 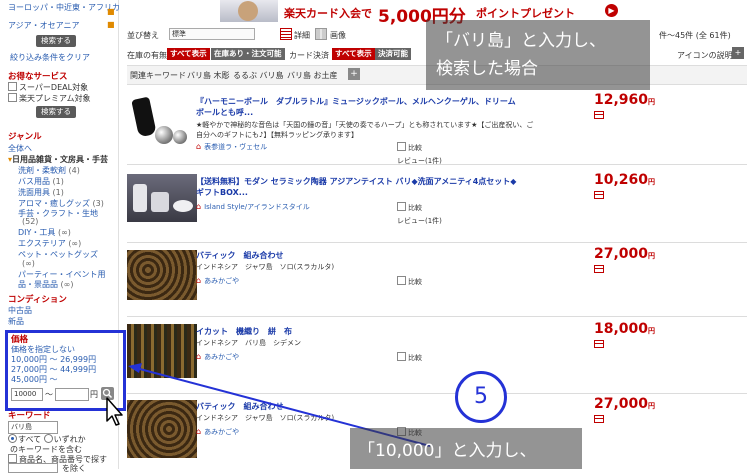 I want to click on annotation-callout-bottom: 「10,000」と入力し、, so click(x=466, y=448).